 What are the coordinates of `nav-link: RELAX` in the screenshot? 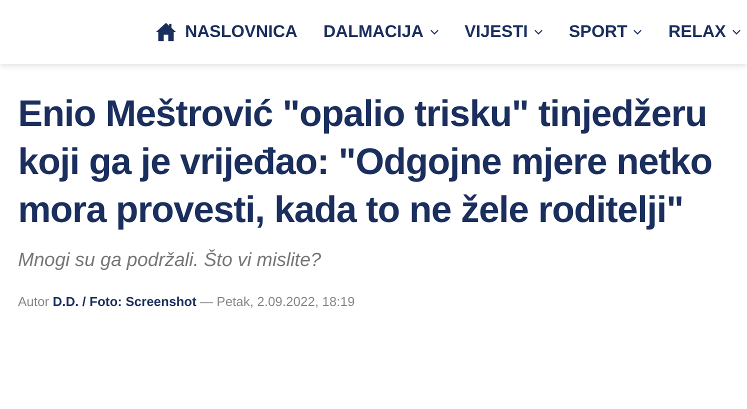 It's located at (704, 32).